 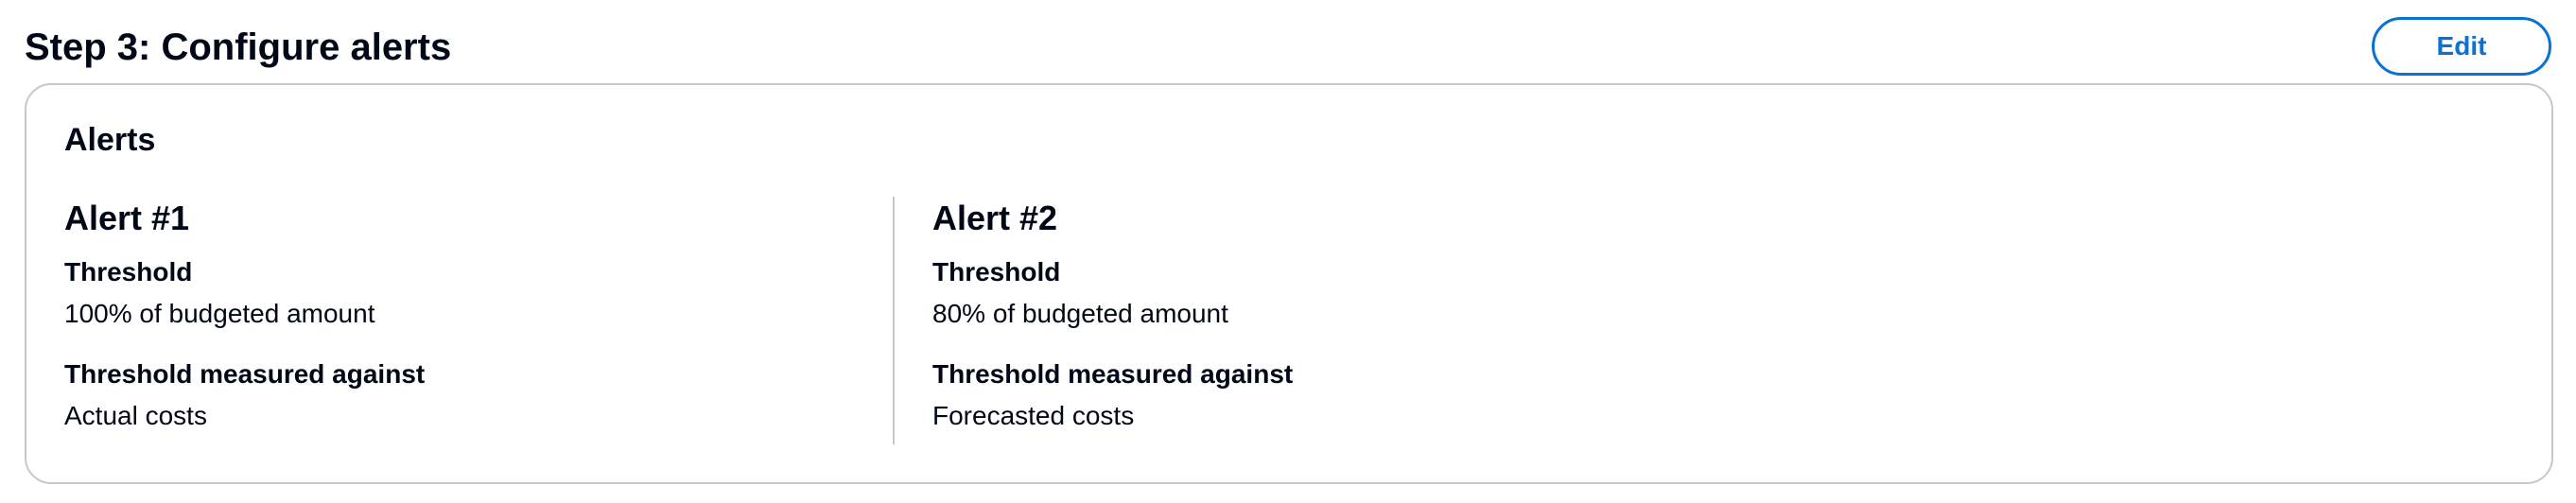 I want to click on step-header: Step 3: Configure alerts Edit, so click(x=1288, y=47).